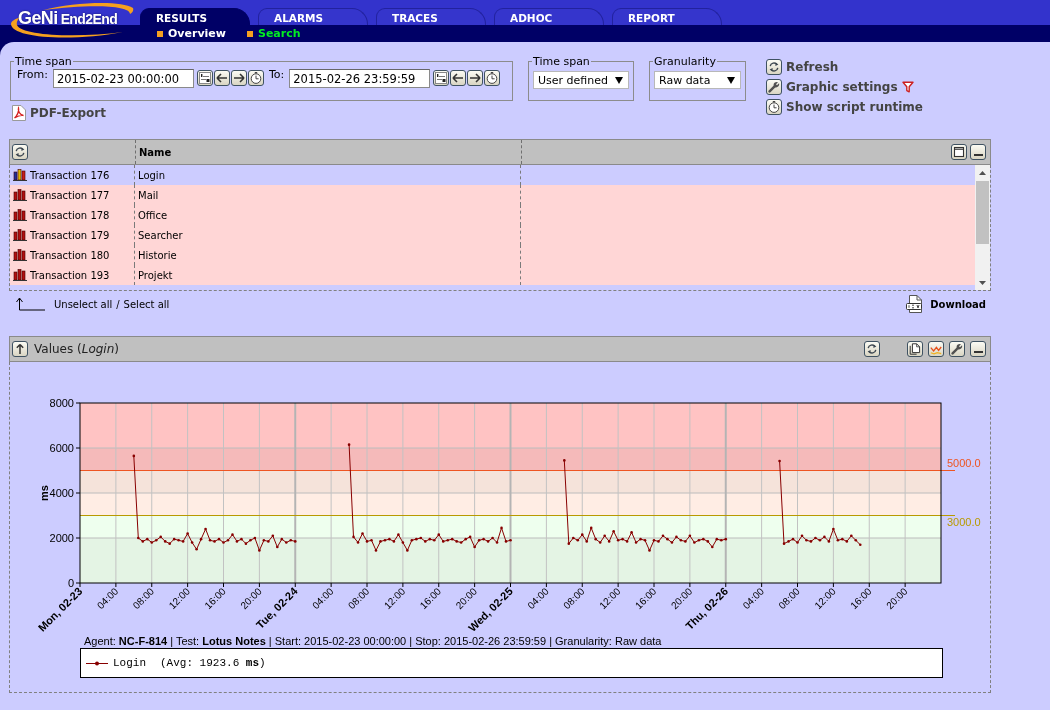 The width and height of the screenshot is (1050, 710). I want to click on transaction-row: Transaction 179 Searcher, so click(492, 235).